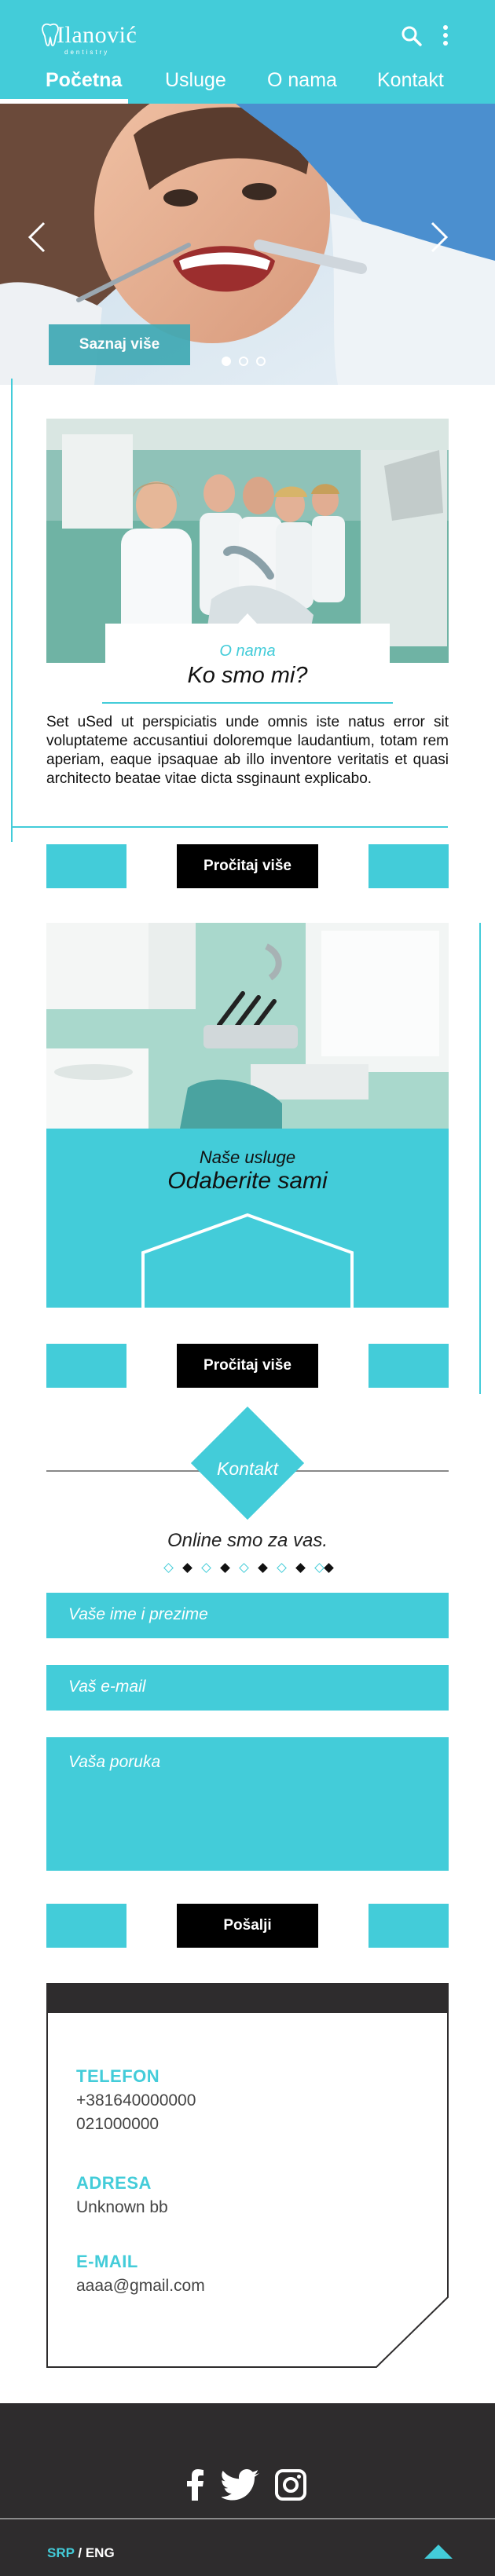 The image size is (495, 2576). What do you see at coordinates (438, 2550) in the screenshot?
I see `triangle-up-icon` at bounding box center [438, 2550].